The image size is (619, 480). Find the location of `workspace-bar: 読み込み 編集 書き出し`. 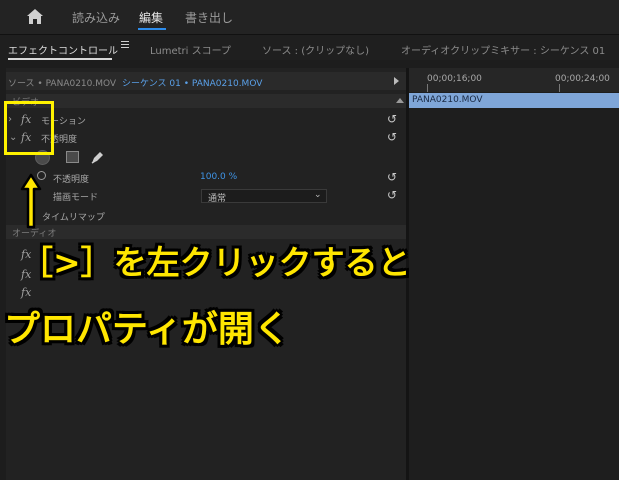

workspace-bar: 読み込み 編集 書き出し is located at coordinates (309, 17).